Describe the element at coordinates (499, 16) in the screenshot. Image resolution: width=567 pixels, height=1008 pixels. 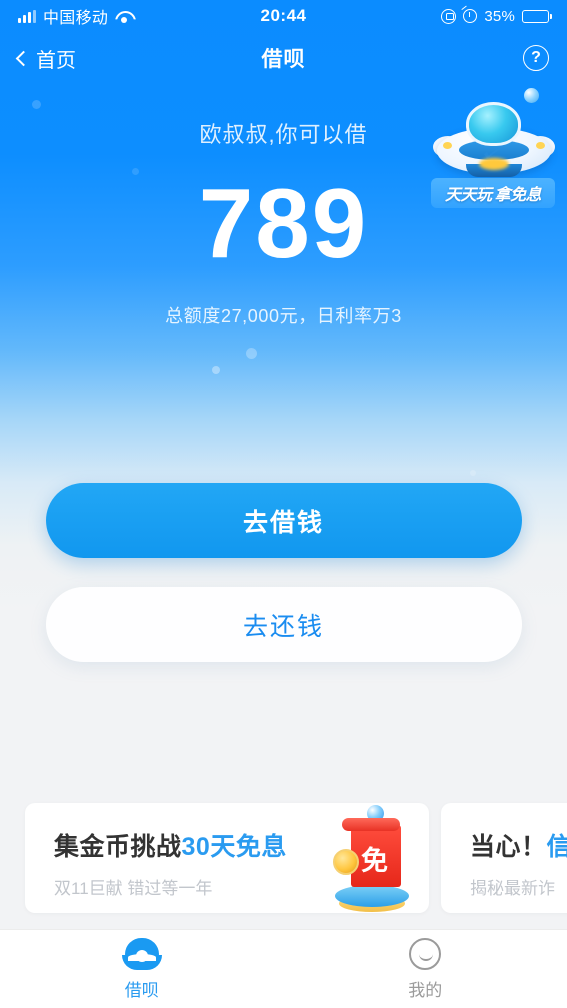
I see `battery-percent-label: 35%` at that location.